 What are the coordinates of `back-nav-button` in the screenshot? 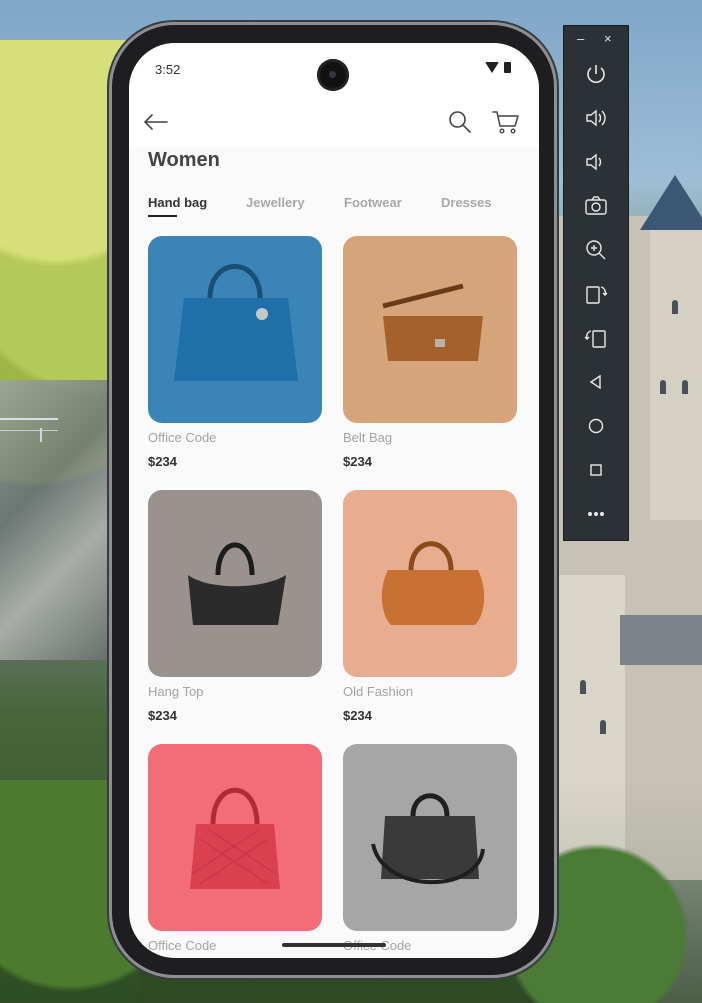 It's located at (596, 382).